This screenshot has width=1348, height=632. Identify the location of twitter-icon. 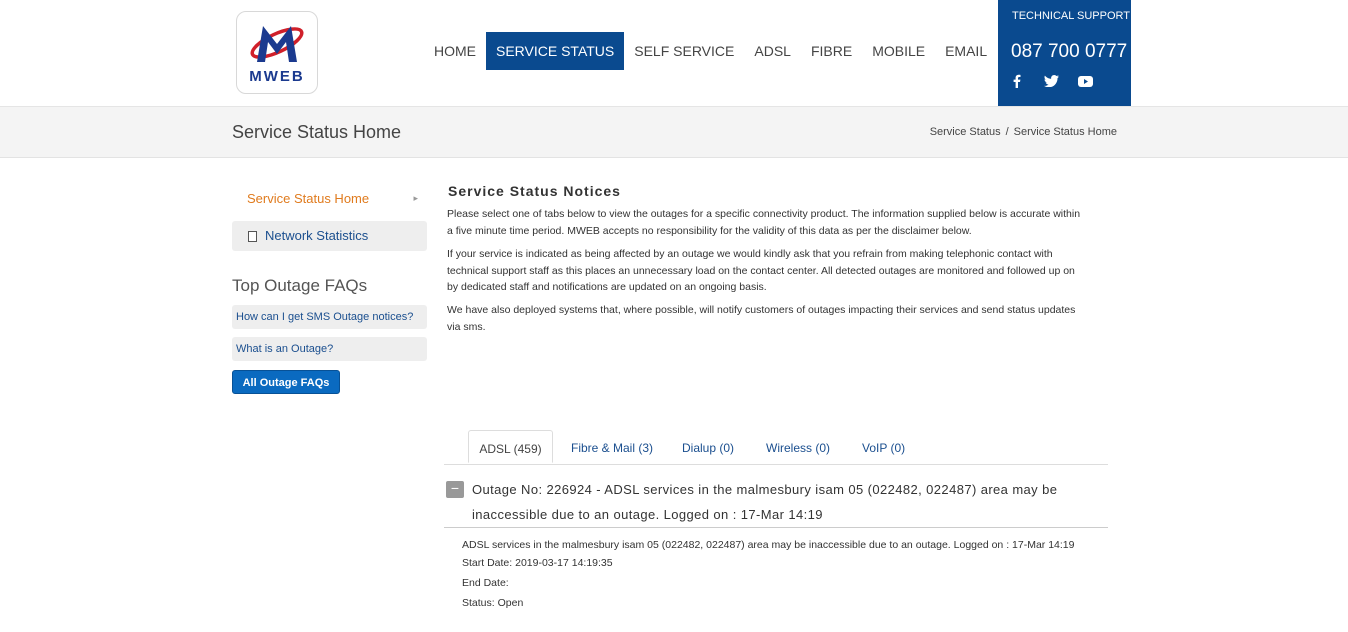
(1051, 81).